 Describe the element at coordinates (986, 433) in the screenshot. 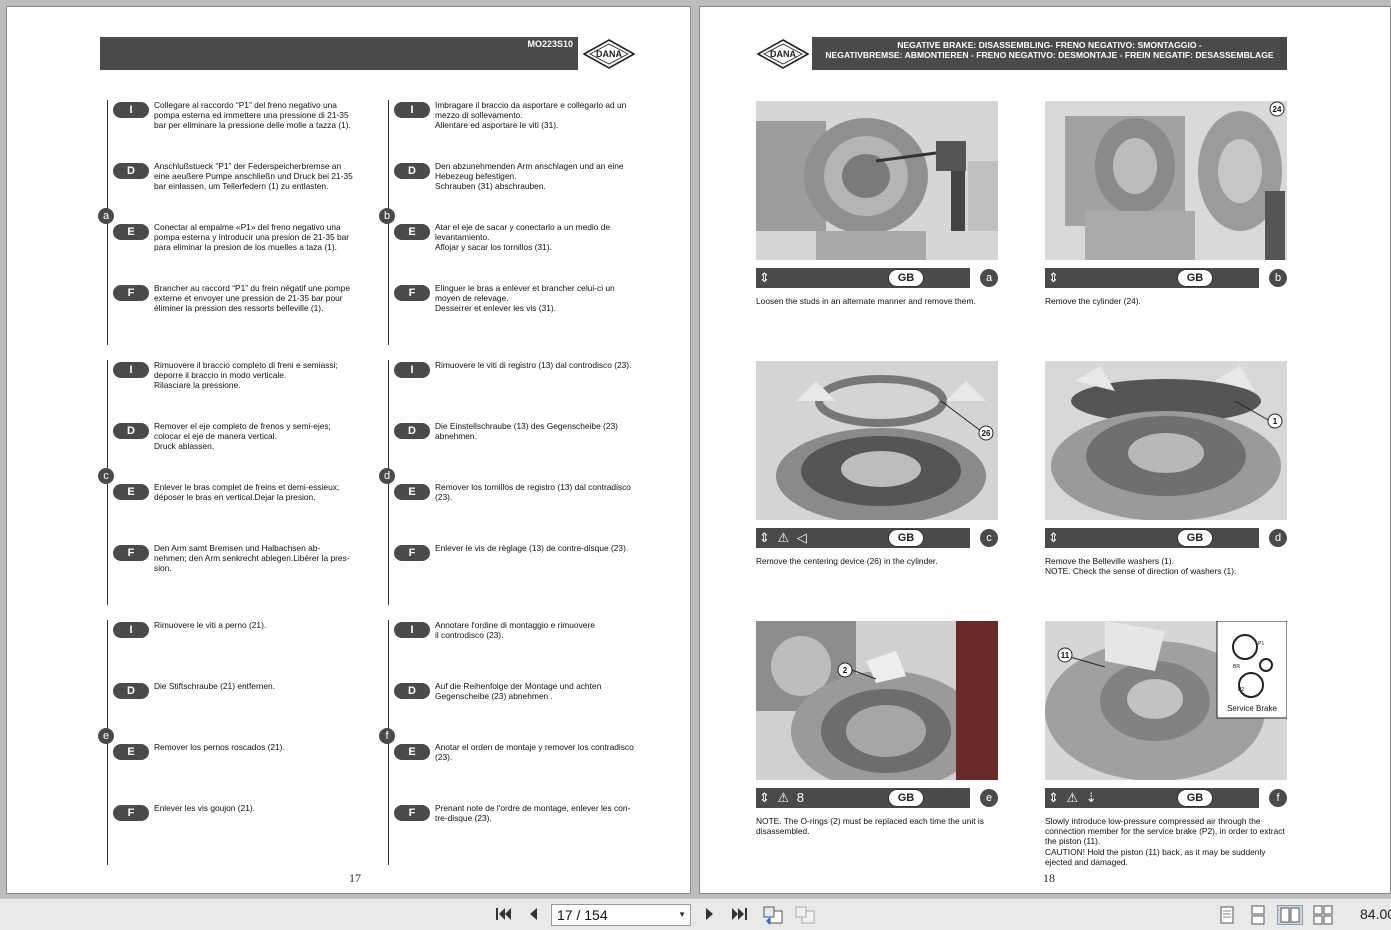

I see `callout-number: 26` at that location.